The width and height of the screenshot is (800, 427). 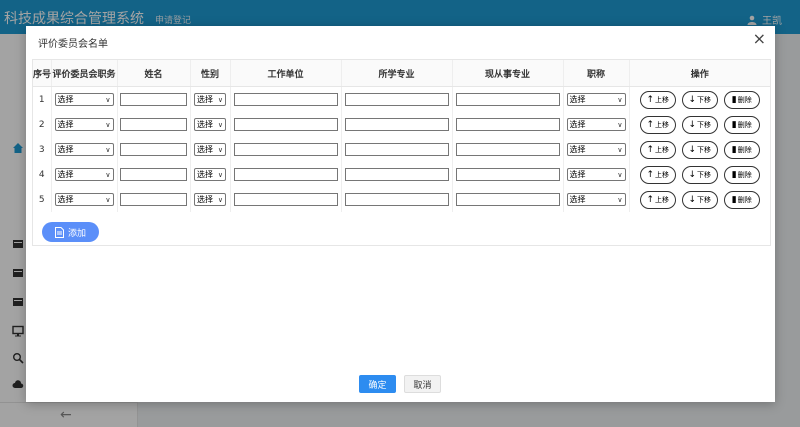 What do you see at coordinates (699, 73) in the screenshot?
I see `col-header: 操作` at bounding box center [699, 73].